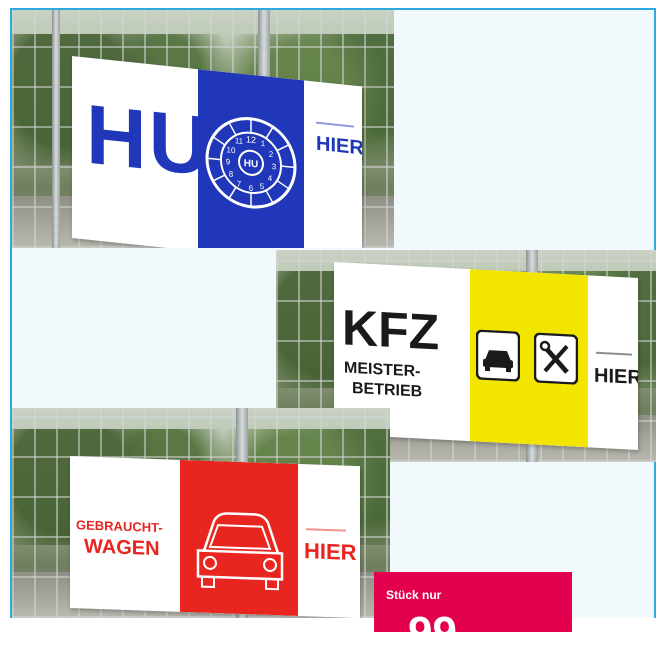 The height and width of the screenshot is (658, 667). I want to click on gw-red-panel, so click(239, 537).